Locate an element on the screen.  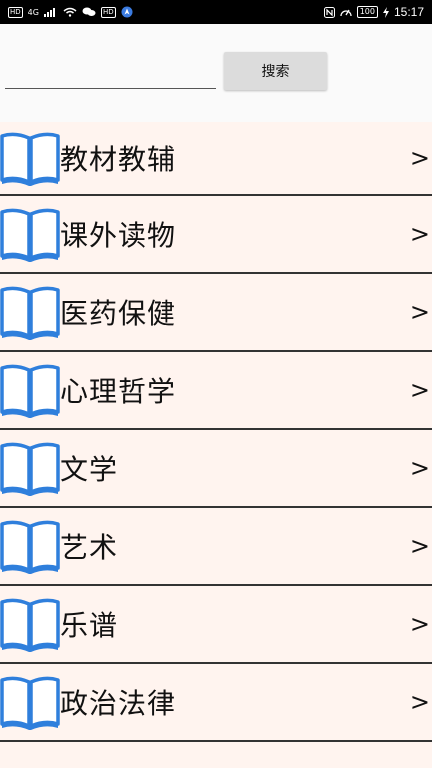
charging-icon is located at coordinates (385, 12).